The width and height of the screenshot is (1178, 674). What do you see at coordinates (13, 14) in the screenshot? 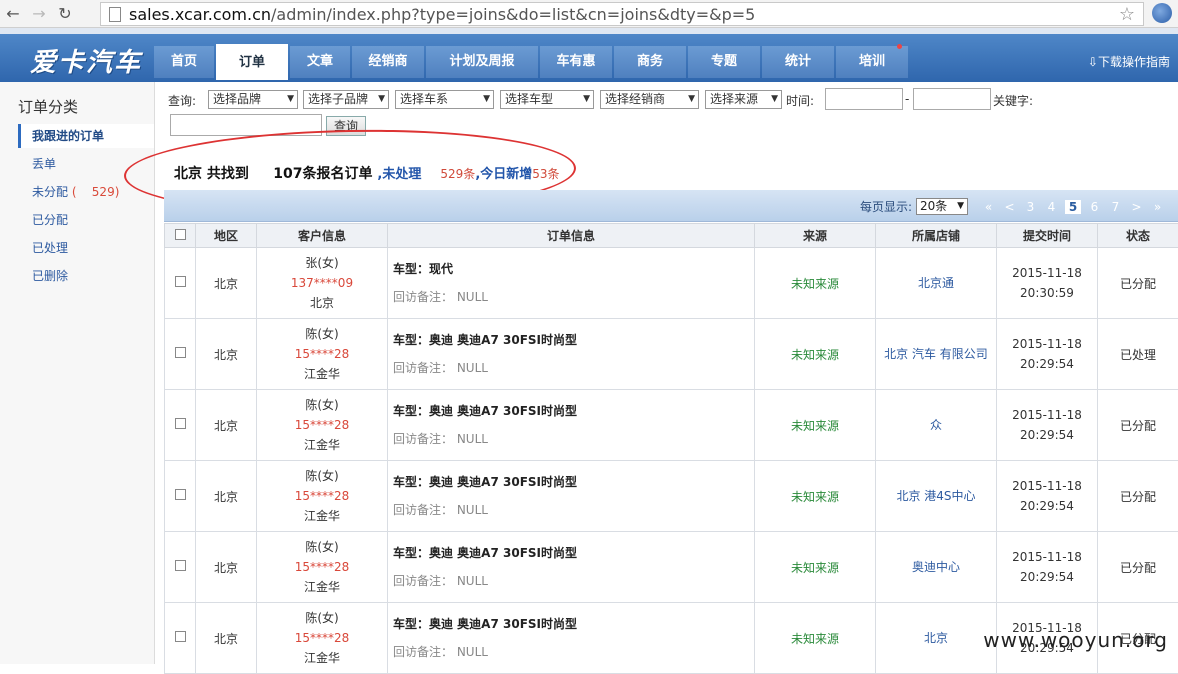
I see `back-icon: ←` at bounding box center [13, 14].